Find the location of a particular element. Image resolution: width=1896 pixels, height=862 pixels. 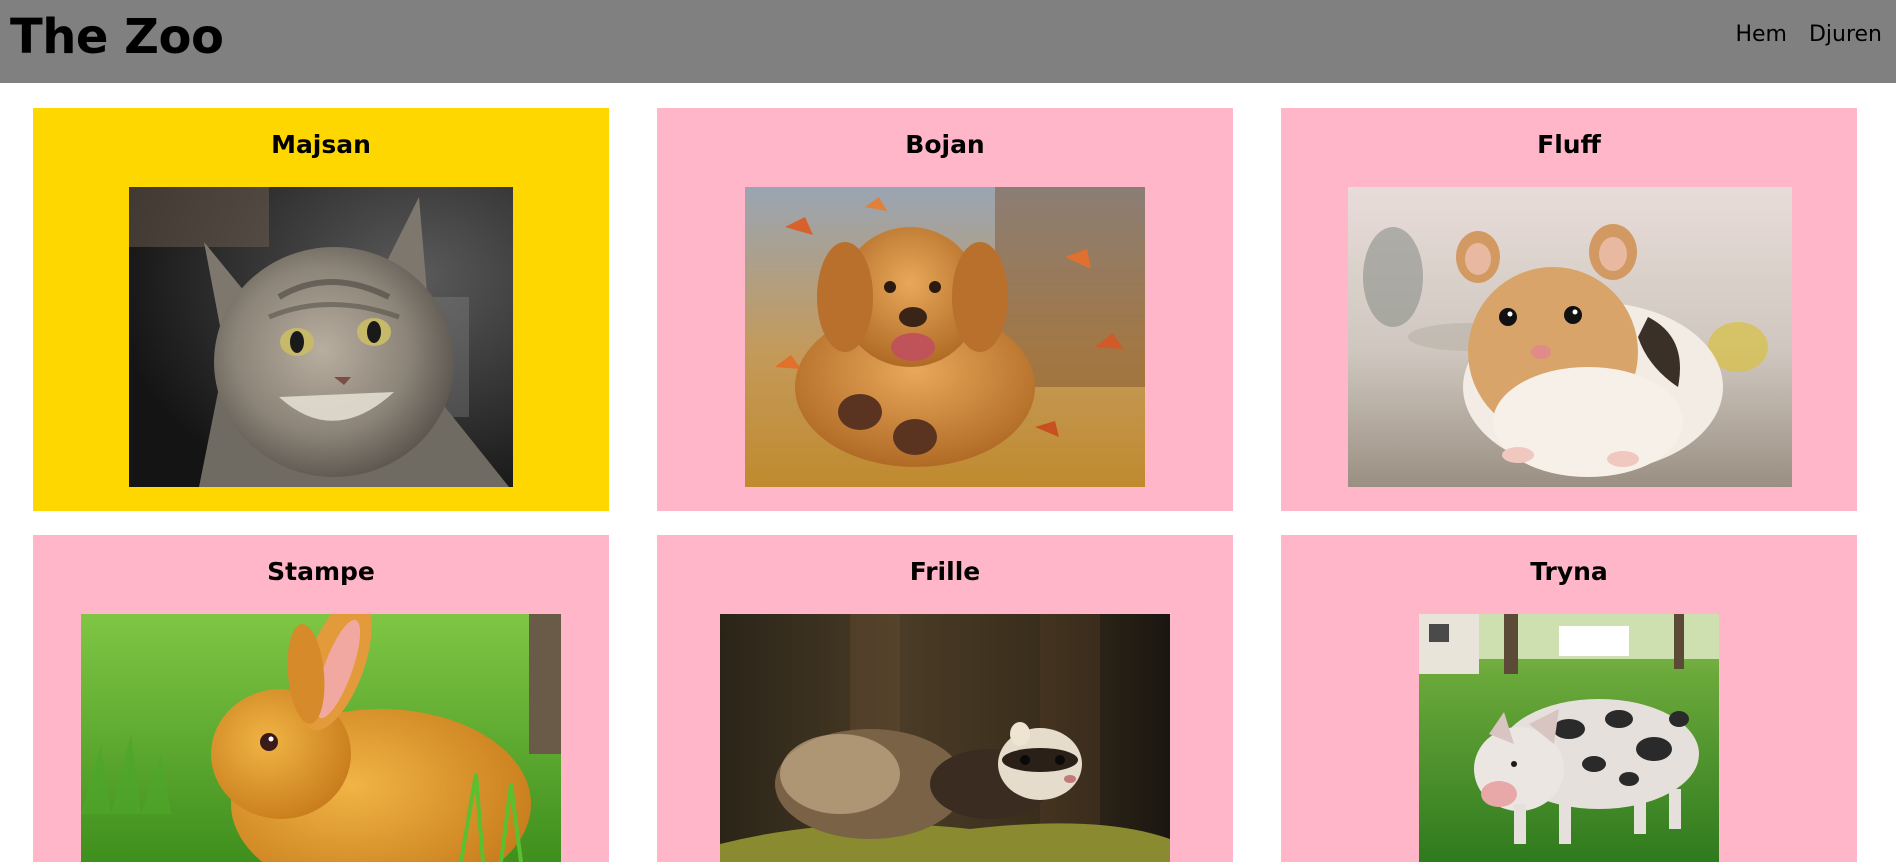

animal-card-frille: Frille is located at coordinates (945, 698).